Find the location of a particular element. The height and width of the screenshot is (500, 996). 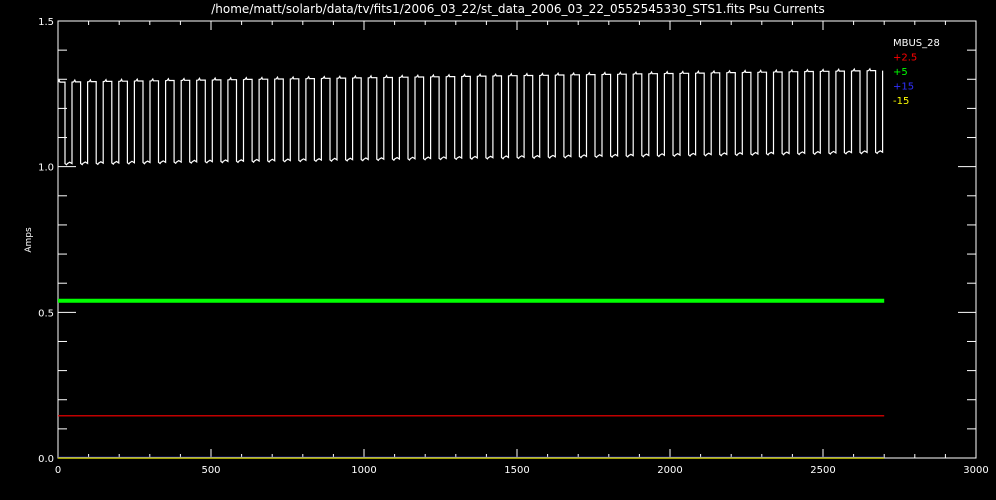

x-tick-label: 1500 is located at coordinates (516, 470).